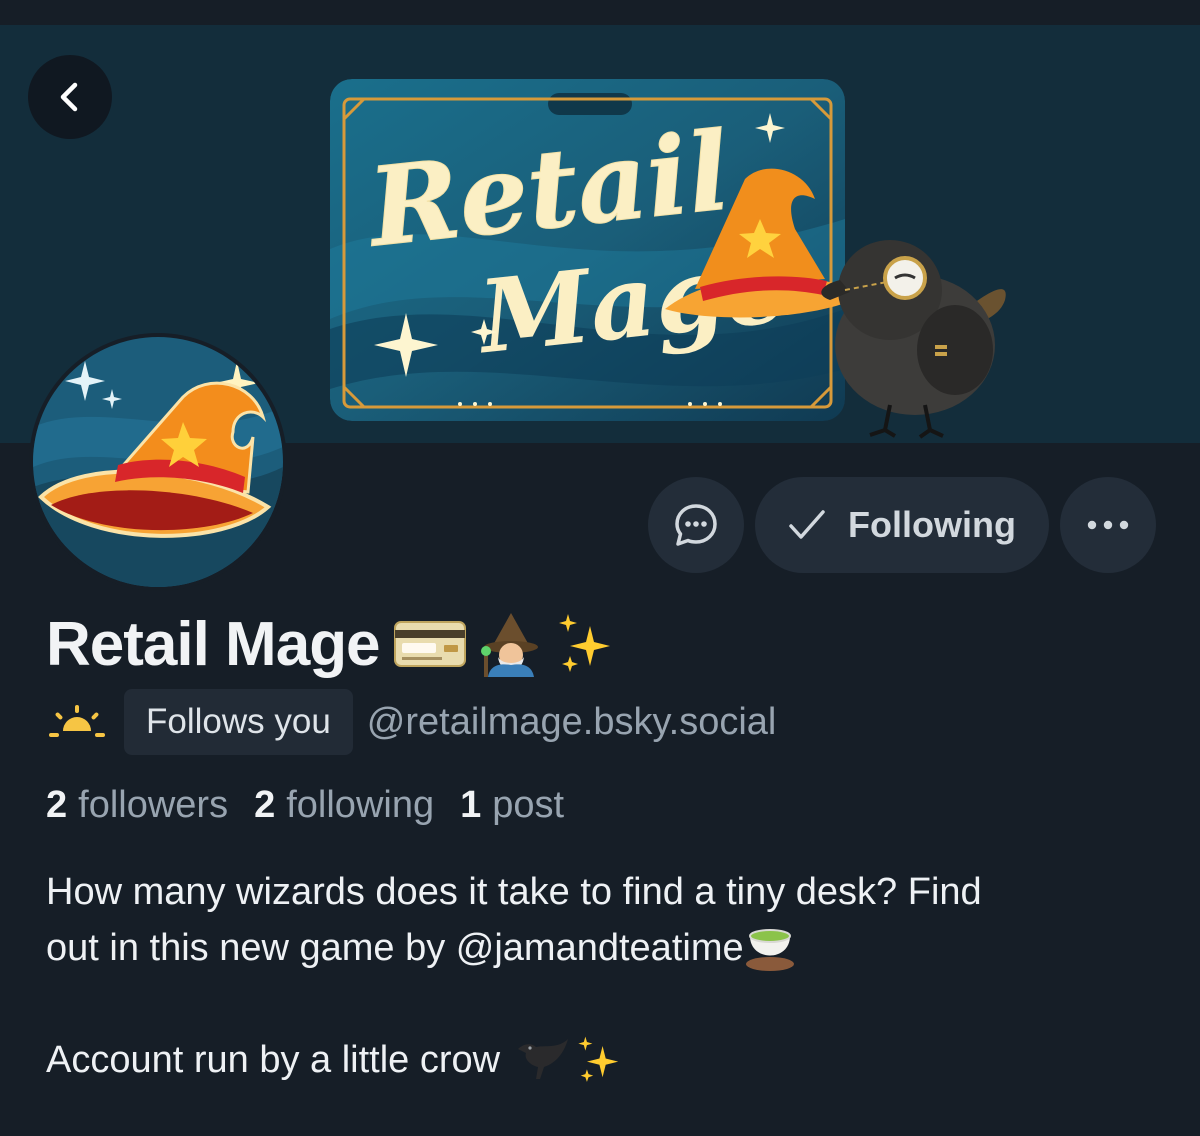  Describe the element at coordinates (360, 804) in the screenshot. I see `following-label: following` at that location.